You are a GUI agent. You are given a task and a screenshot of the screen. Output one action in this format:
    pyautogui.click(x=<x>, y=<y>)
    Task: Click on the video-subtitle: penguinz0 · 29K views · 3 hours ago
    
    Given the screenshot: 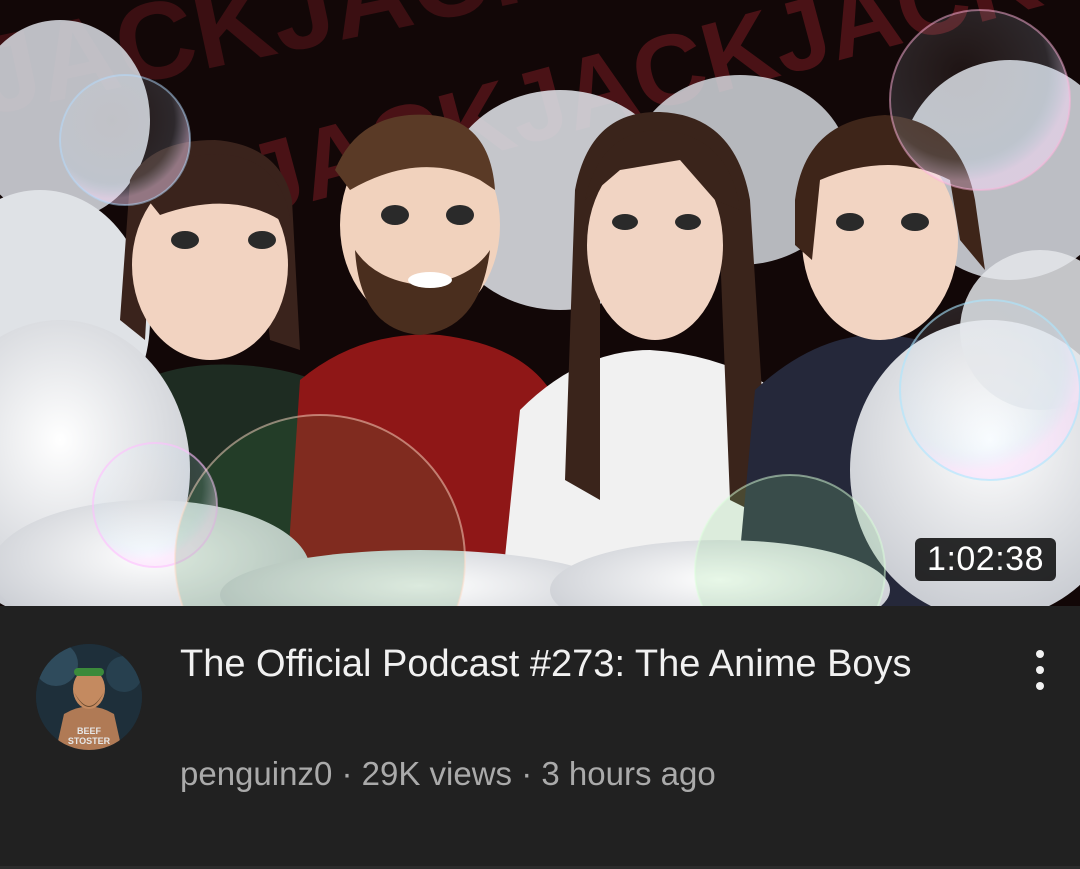 What is the action you would take?
    pyautogui.click(x=448, y=774)
    